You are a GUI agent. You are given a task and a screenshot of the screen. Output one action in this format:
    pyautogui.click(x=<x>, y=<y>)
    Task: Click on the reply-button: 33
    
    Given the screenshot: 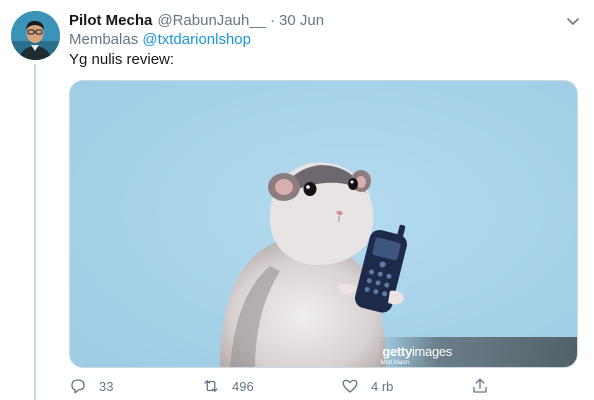 What is the action you would take?
    pyautogui.click(x=91, y=386)
    